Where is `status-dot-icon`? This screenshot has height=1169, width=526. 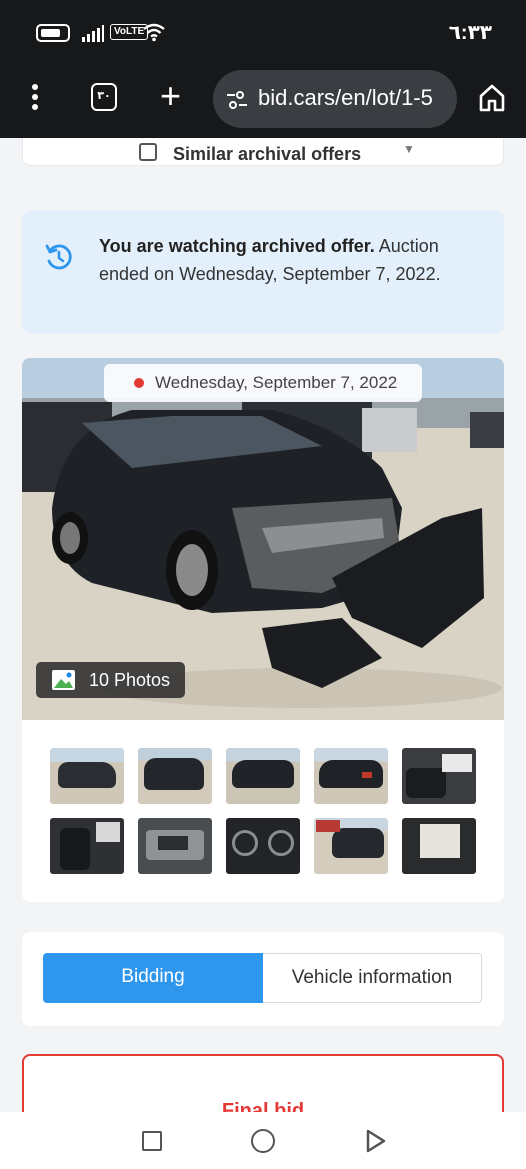
status-dot-icon is located at coordinates (139, 383).